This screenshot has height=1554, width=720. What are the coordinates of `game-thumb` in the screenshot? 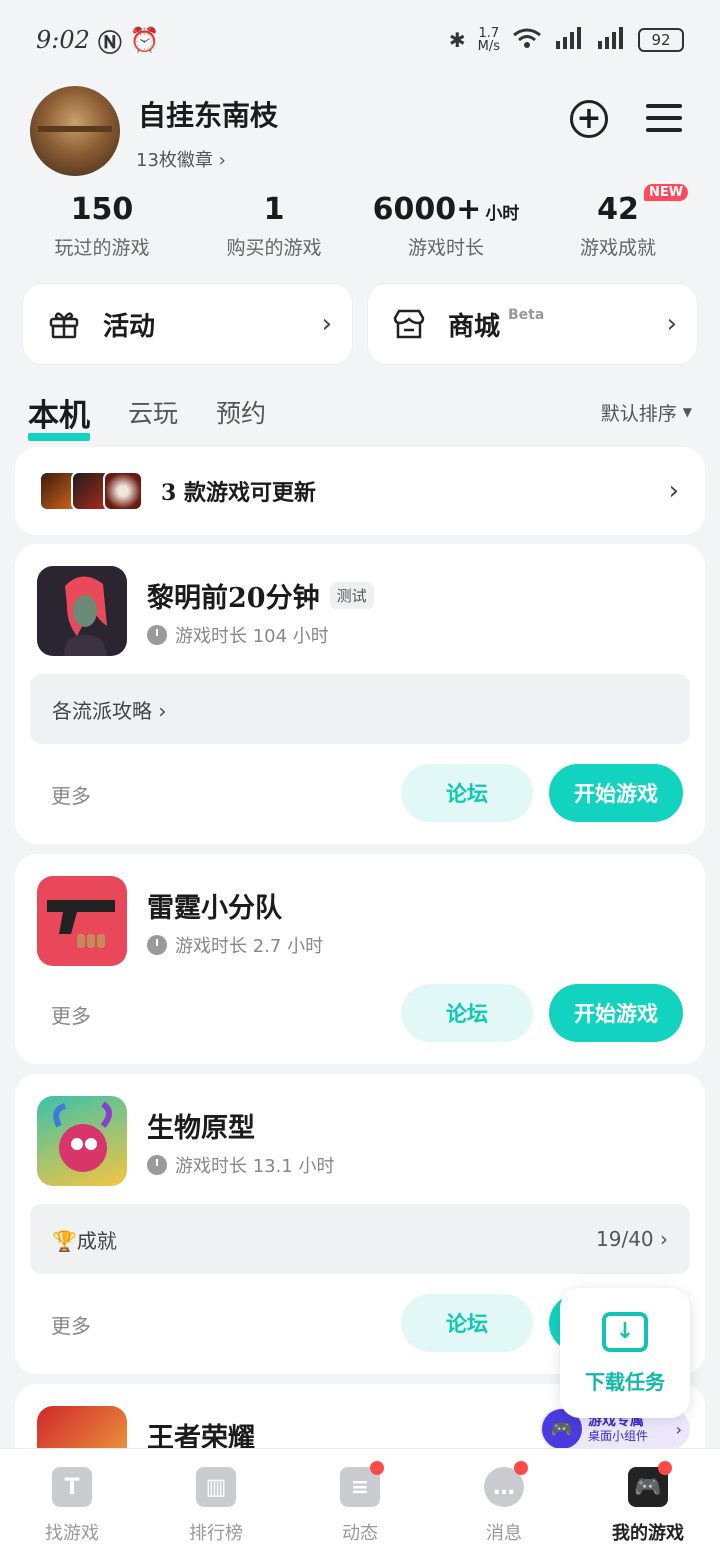 It's located at (123, 491).